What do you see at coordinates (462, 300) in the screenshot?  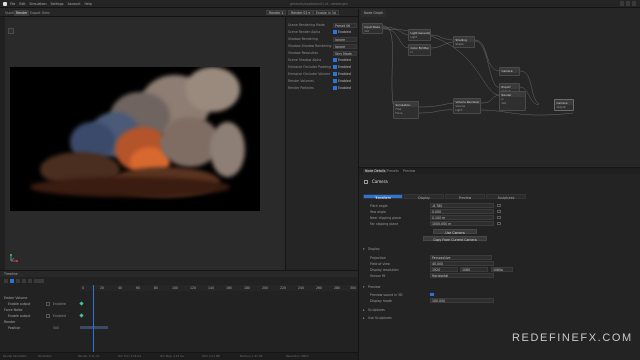 I see `display-mode-field: 100.000` at bounding box center [462, 300].